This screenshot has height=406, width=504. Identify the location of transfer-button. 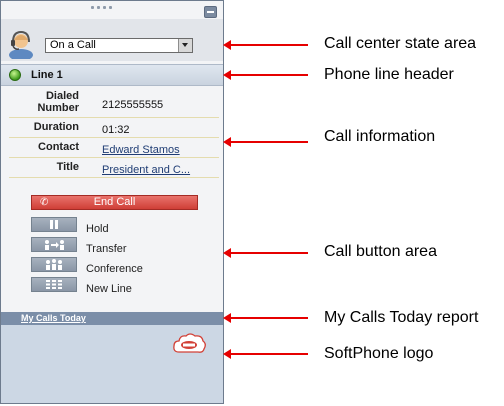
(54, 244).